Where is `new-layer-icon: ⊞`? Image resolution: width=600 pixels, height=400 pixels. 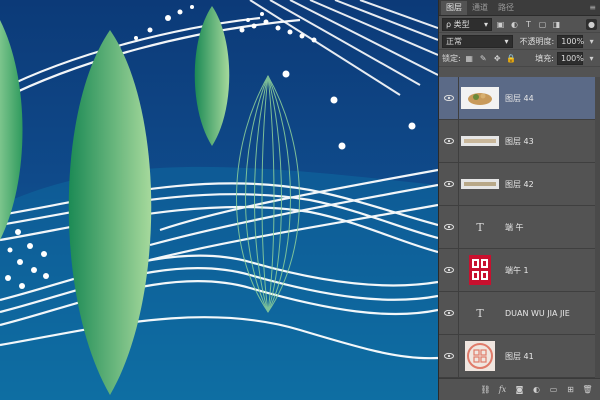 new-layer-icon: ⊞ is located at coordinates (570, 389).